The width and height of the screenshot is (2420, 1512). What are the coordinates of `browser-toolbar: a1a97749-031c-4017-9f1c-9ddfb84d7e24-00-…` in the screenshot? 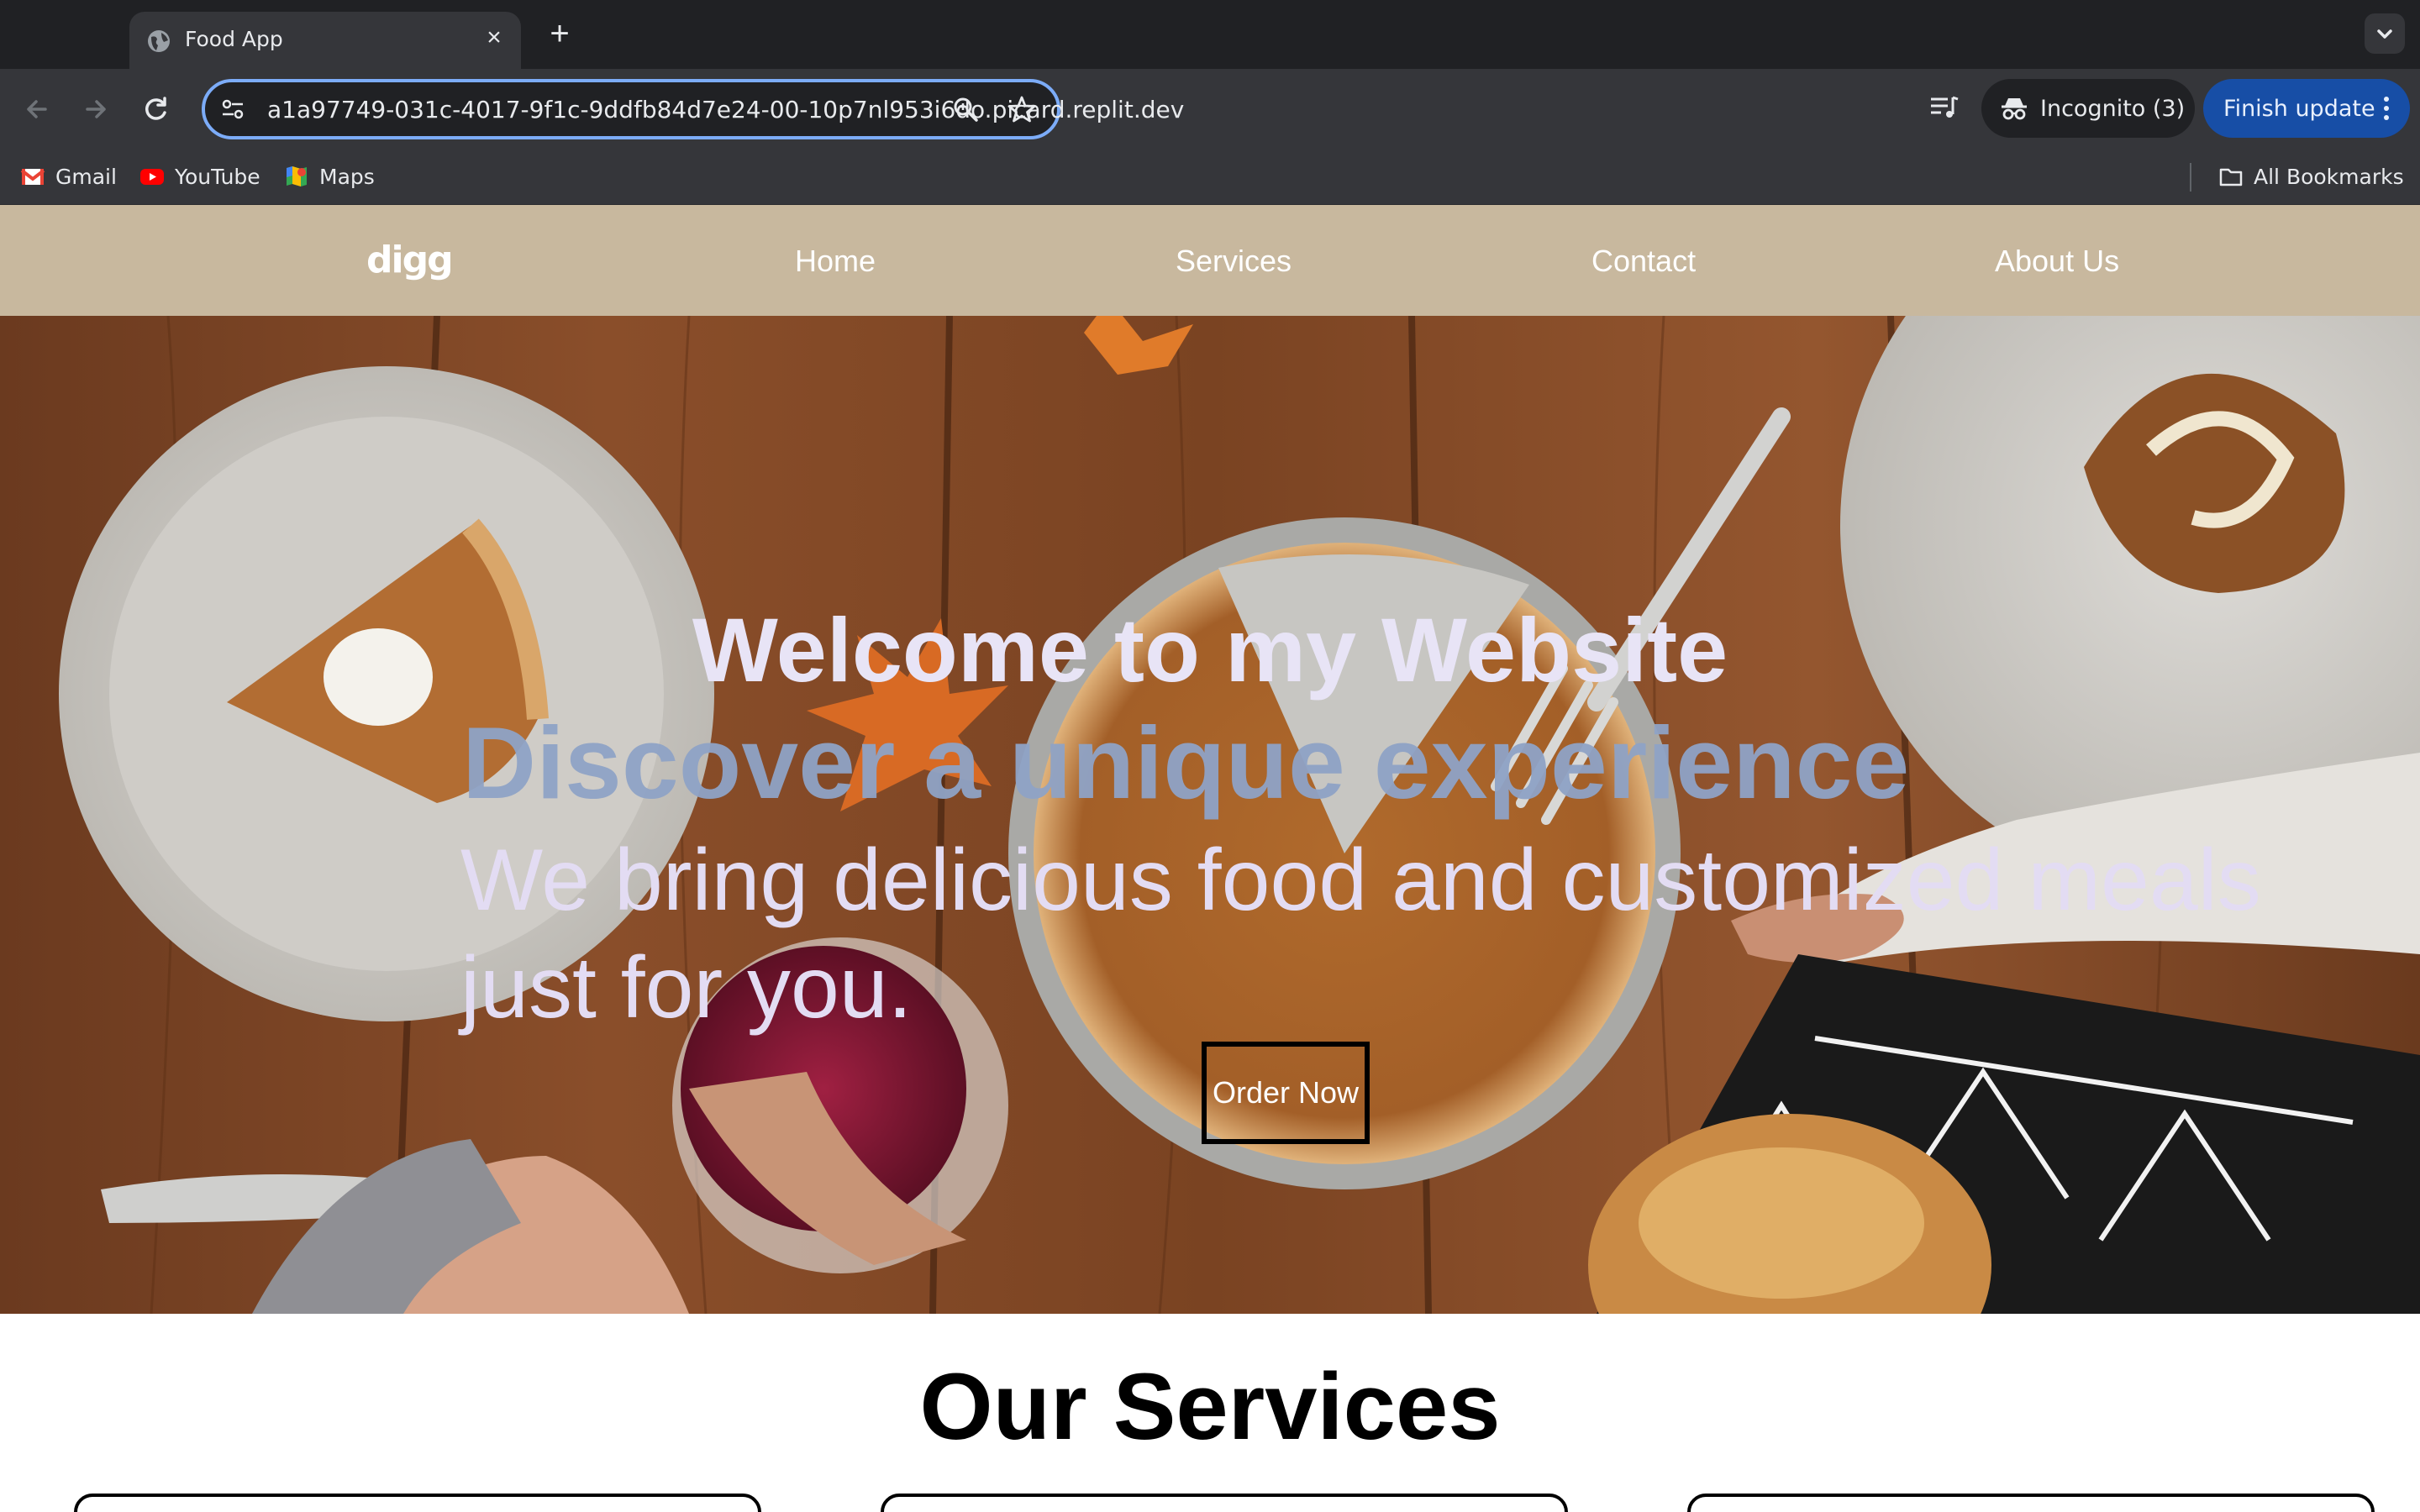 It's located at (1210, 109).